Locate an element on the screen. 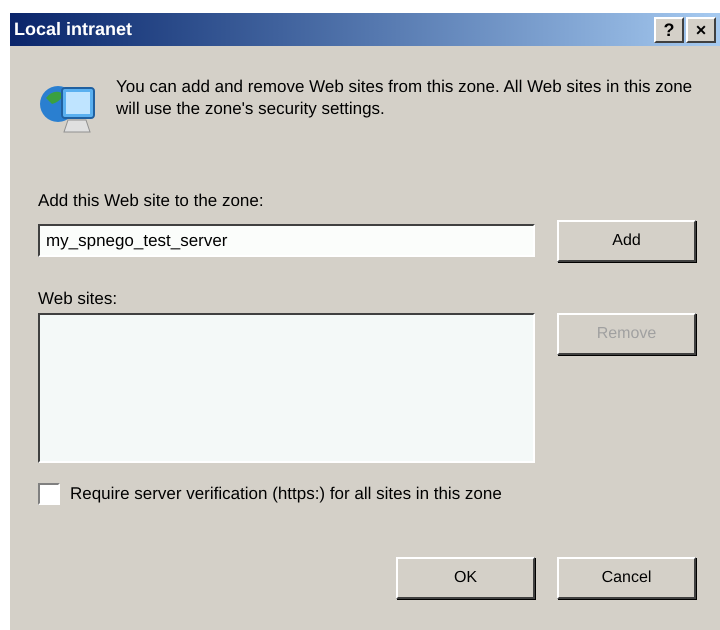 The image size is (720, 630). checkbox is located at coordinates (49, 493).